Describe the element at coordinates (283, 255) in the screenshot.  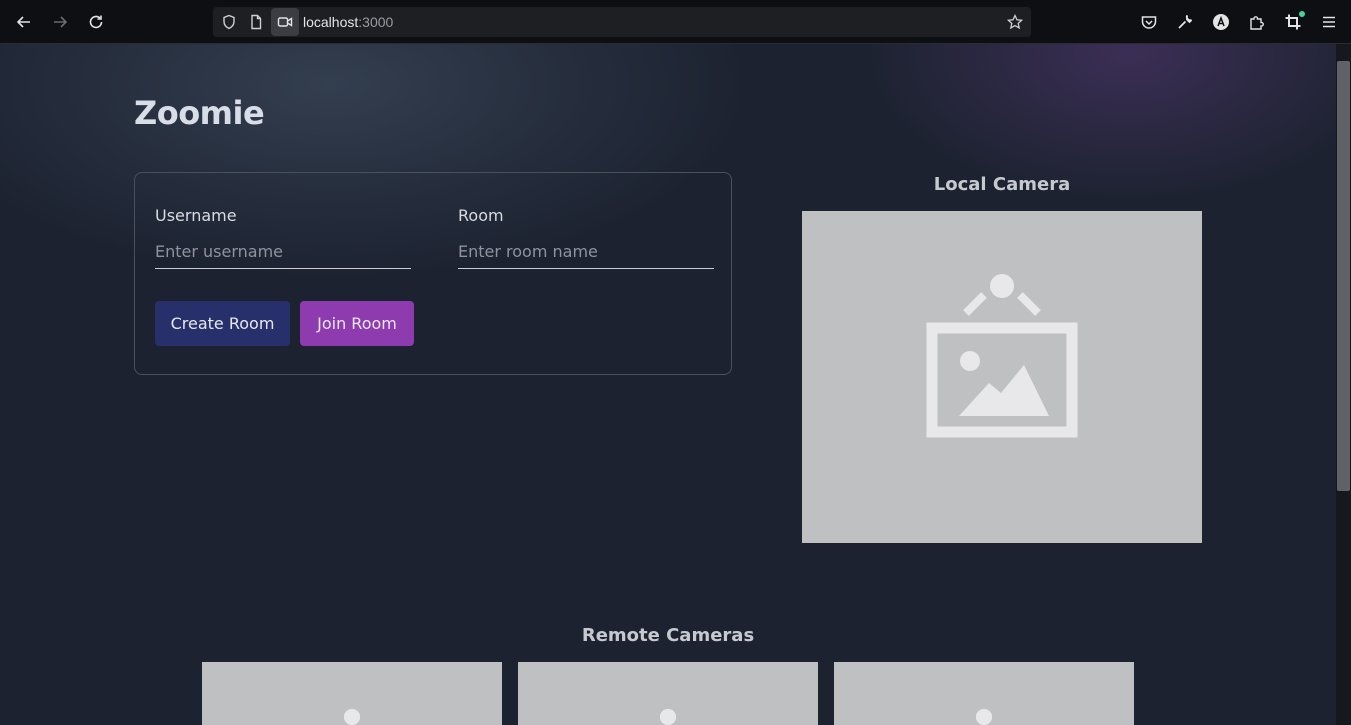
I see `username-input` at that location.